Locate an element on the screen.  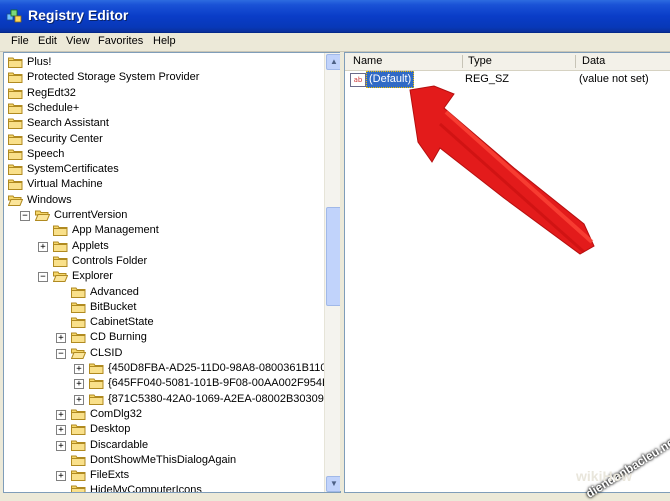
value-type: REG_SZ is located at coordinates (487, 79).